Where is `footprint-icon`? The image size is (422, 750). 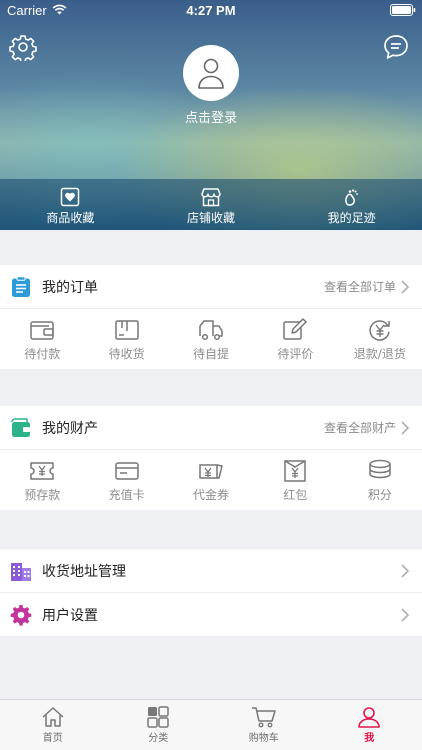
footprint-icon is located at coordinates (351, 197).